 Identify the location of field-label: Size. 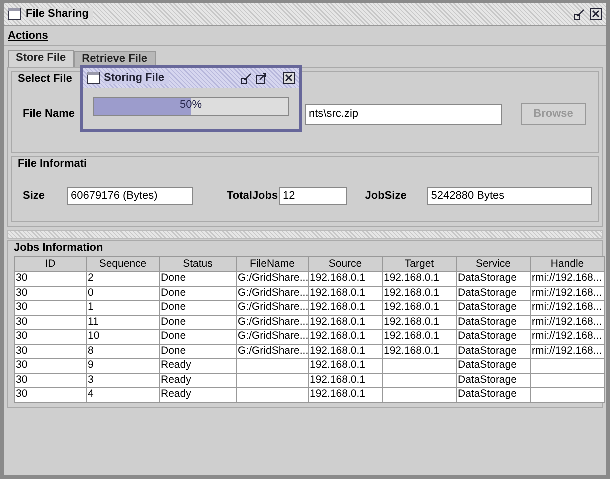
(34, 196).